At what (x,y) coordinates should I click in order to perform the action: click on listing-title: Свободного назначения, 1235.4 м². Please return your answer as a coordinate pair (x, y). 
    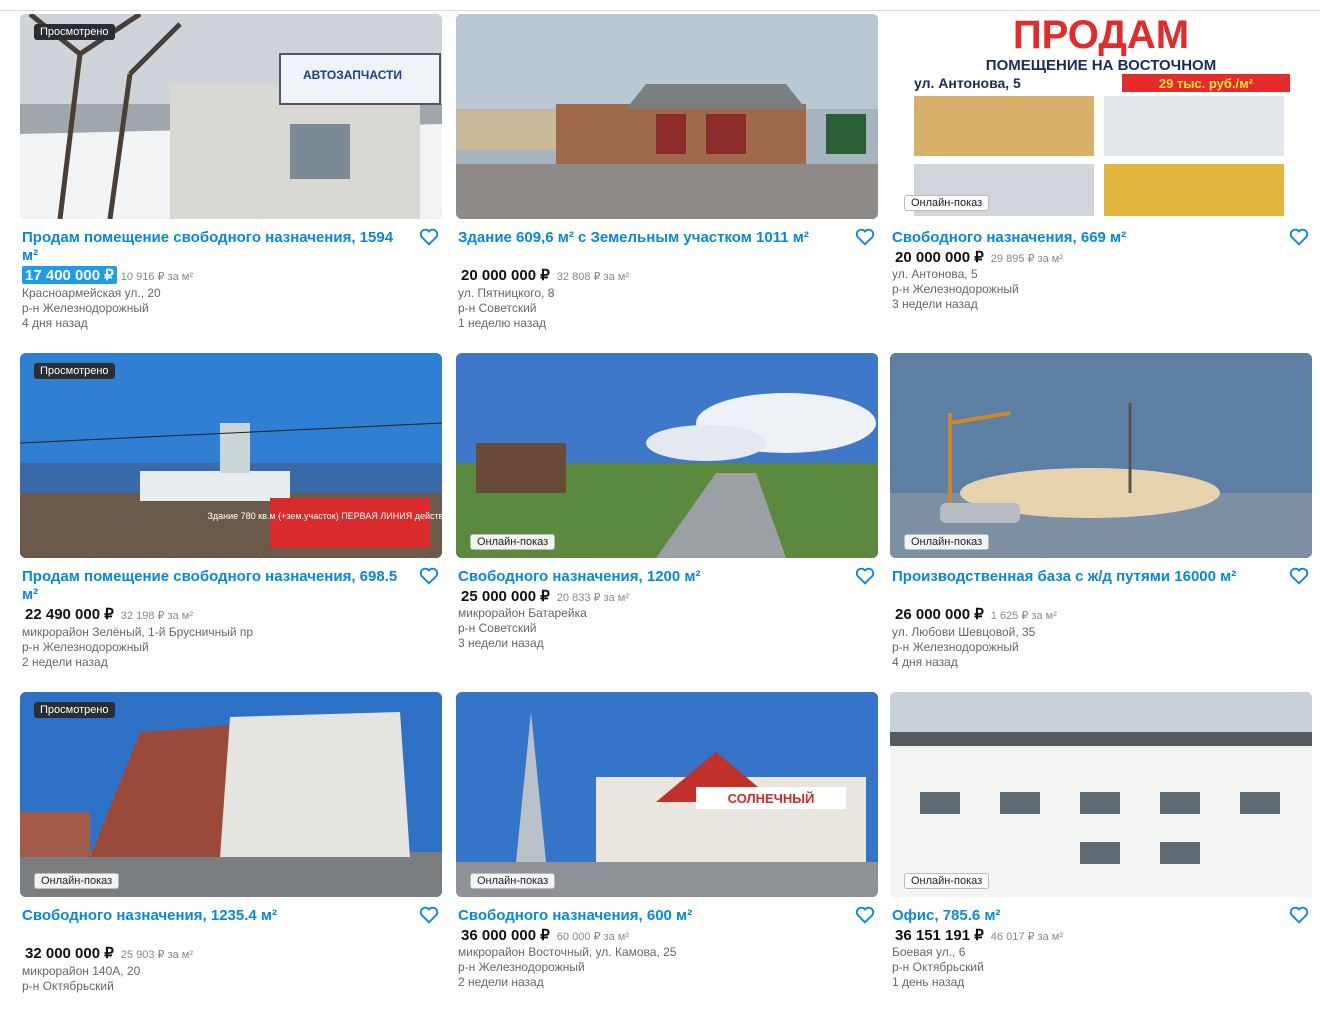
    Looking at the image, I should click on (217, 916).